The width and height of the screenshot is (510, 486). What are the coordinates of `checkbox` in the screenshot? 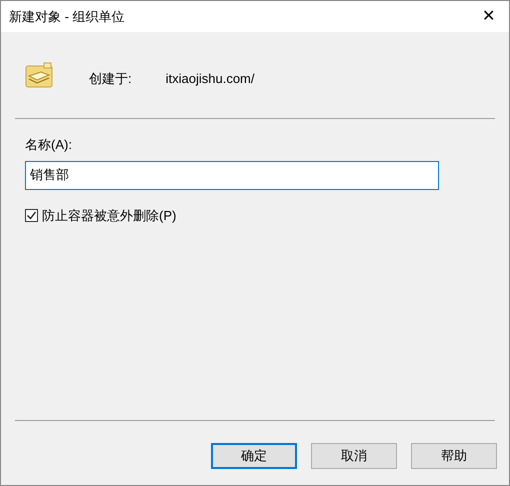 It's located at (31, 215).